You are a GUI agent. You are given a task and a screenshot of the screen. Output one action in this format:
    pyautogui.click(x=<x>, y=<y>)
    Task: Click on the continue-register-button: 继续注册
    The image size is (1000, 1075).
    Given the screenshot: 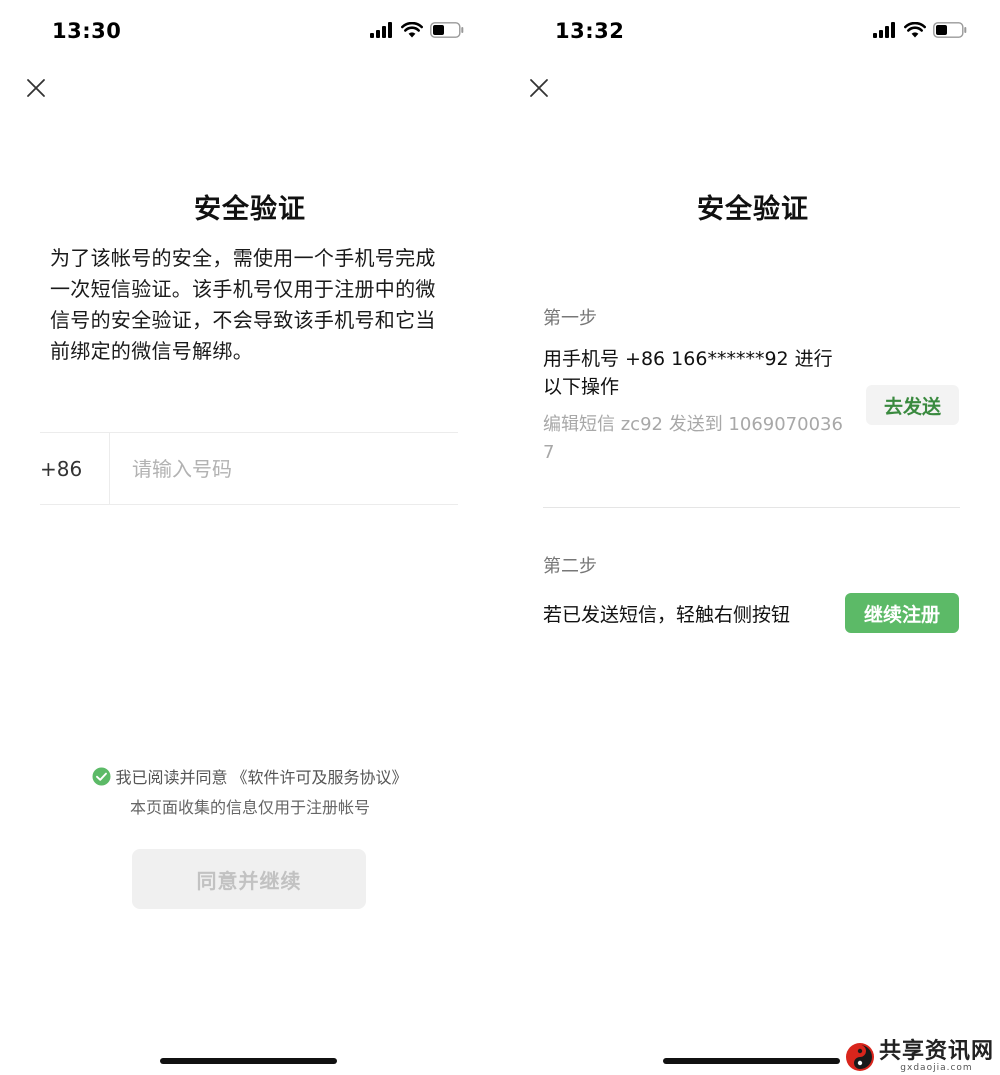 What is the action you would take?
    pyautogui.click(x=902, y=613)
    